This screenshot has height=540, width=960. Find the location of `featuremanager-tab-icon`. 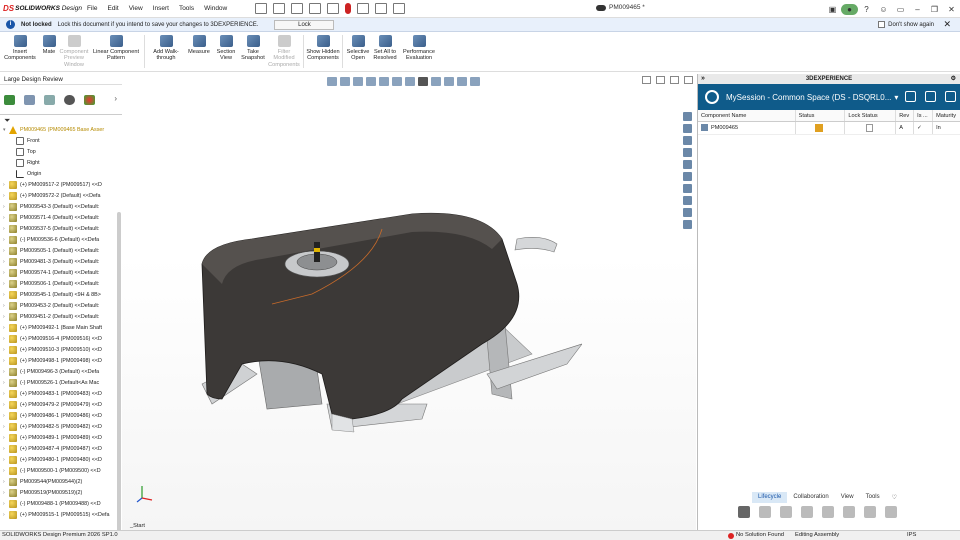

featuremanager-tab-icon is located at coordinates (9, 99).